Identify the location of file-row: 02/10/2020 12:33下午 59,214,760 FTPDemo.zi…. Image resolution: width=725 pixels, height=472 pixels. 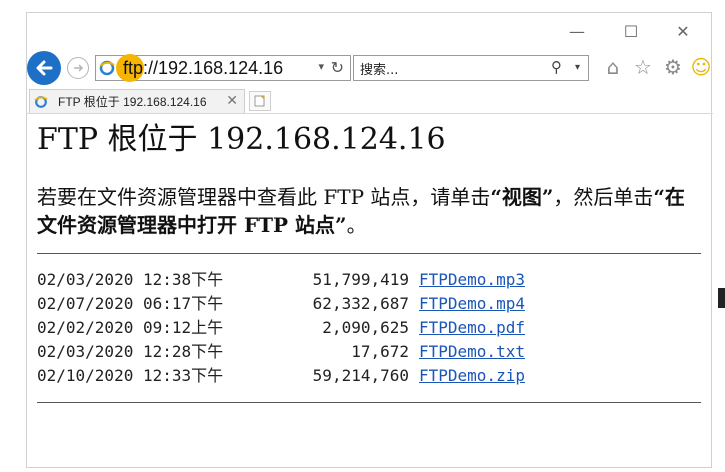
(369, 376).